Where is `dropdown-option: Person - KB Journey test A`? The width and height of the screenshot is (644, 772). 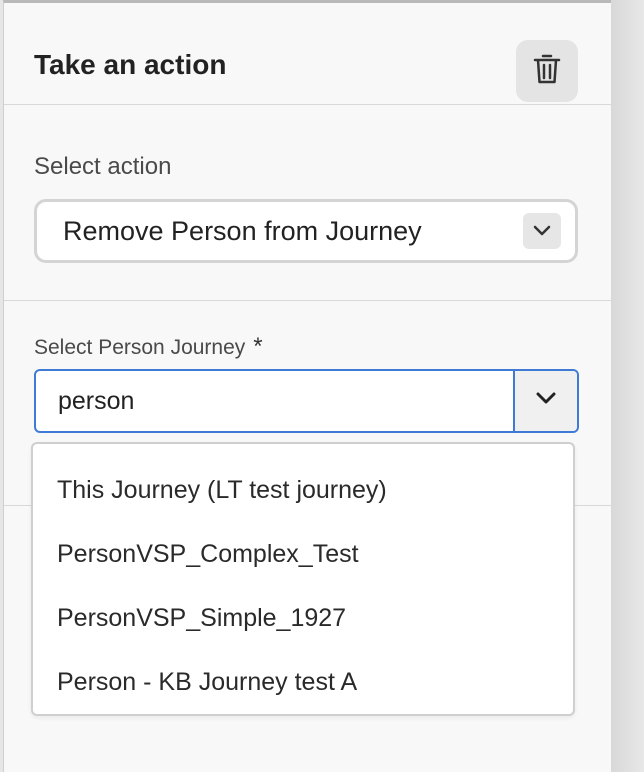 dropdown-option: Person - KB Journey test A is located at coordinates (303, 682).